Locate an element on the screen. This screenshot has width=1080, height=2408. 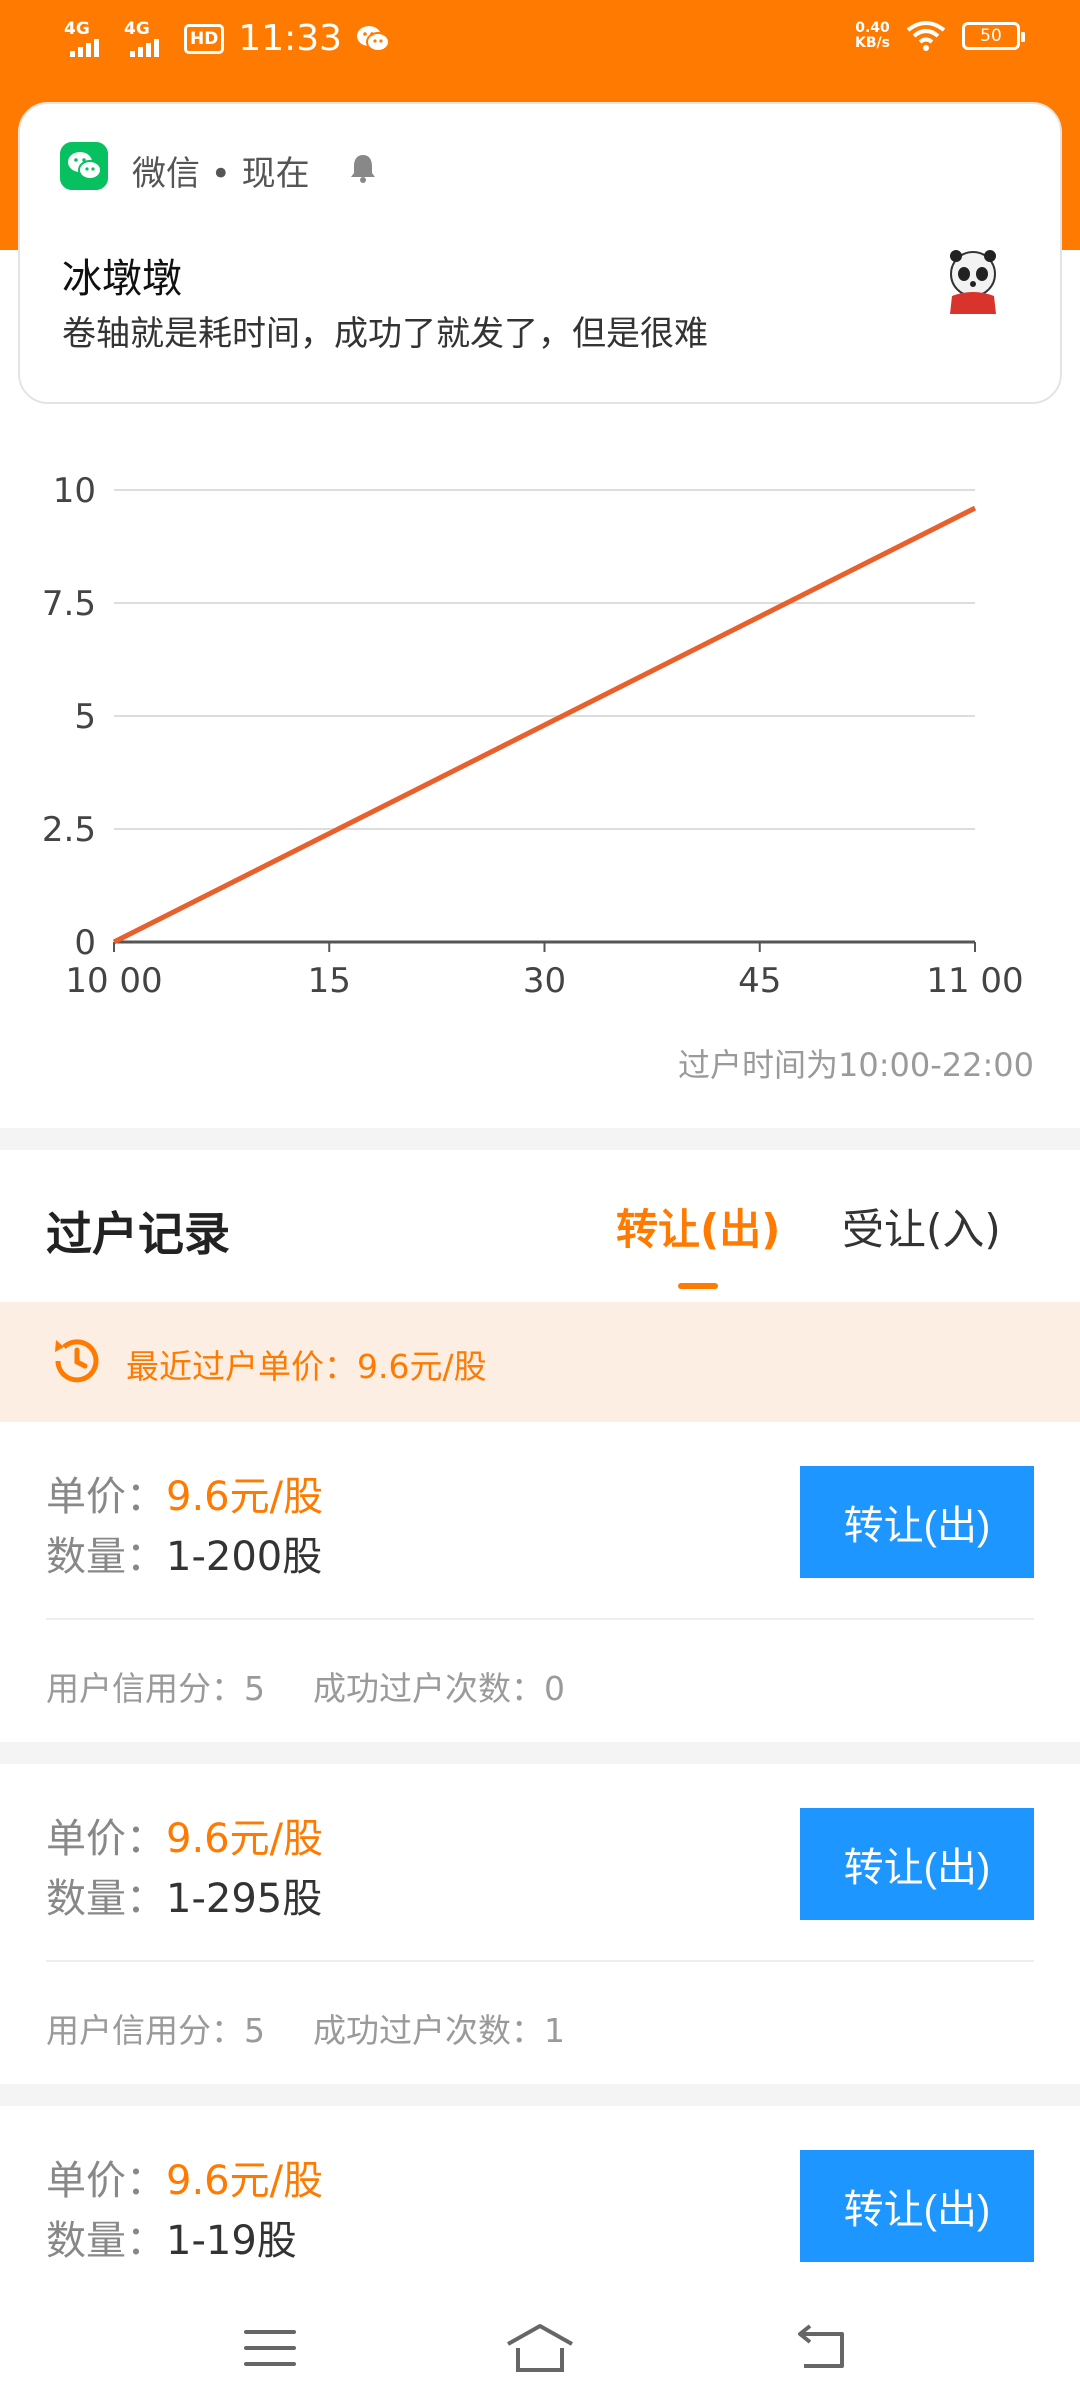
notification-app-label: 微信 • 现在 is located at coordinates (221, 174).